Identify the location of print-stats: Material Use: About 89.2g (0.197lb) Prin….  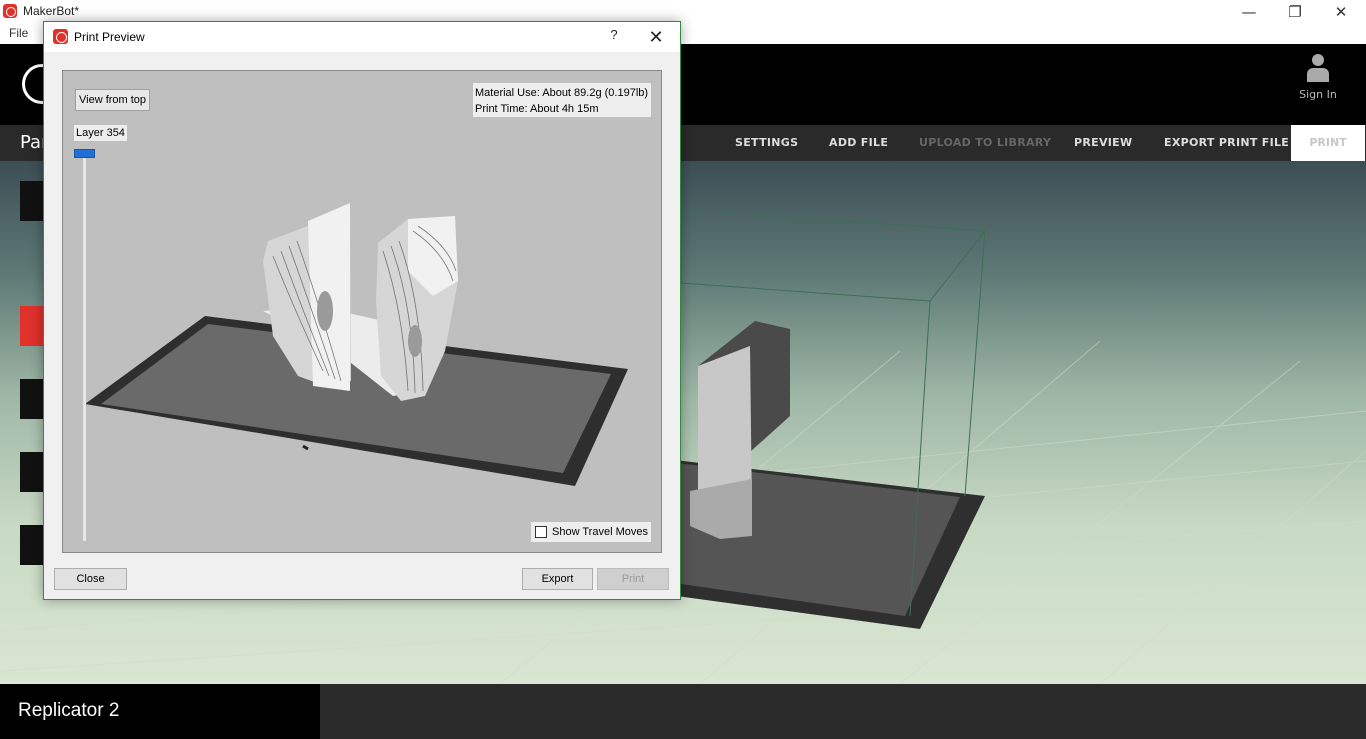
(562, 100).